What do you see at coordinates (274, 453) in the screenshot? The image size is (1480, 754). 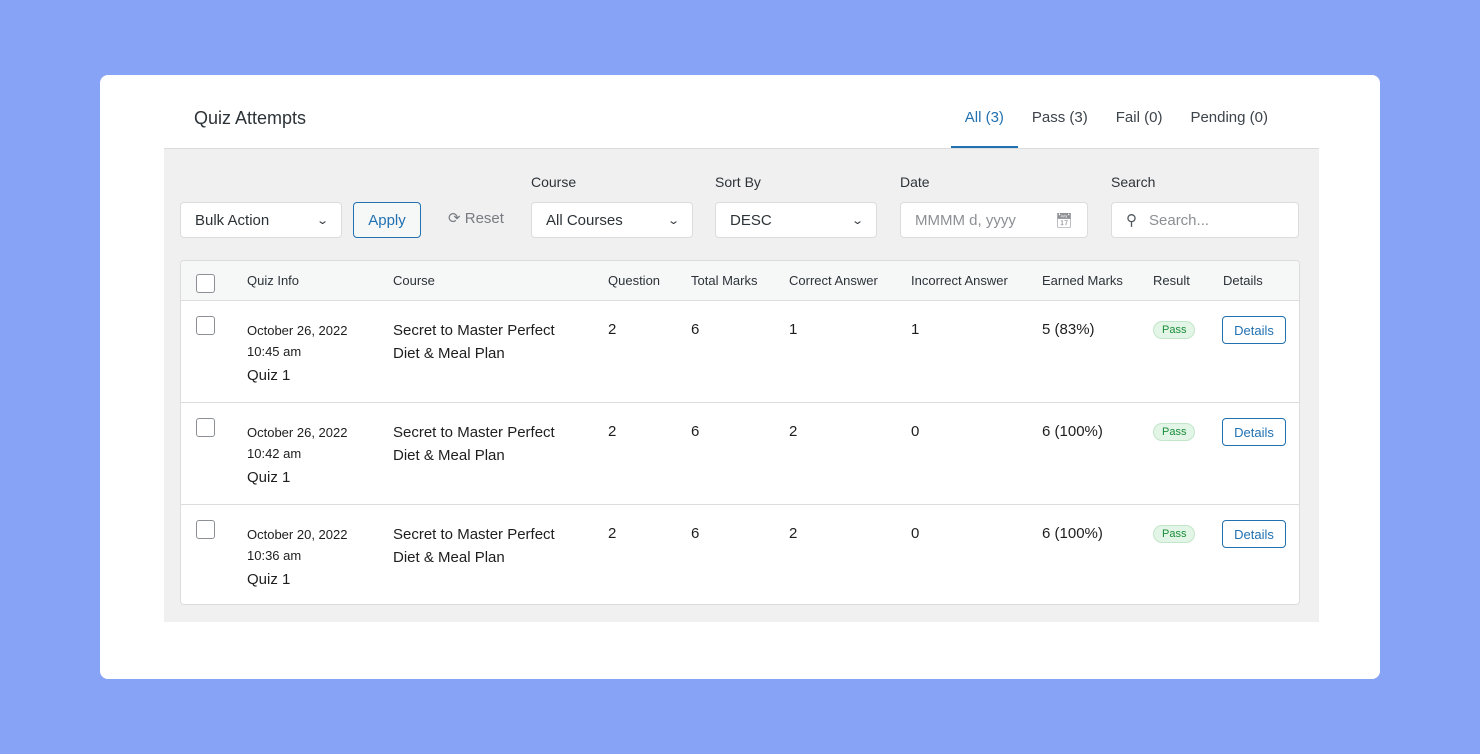 I see `attempt-time: 10:42 am` at bounding box center [274, 453].